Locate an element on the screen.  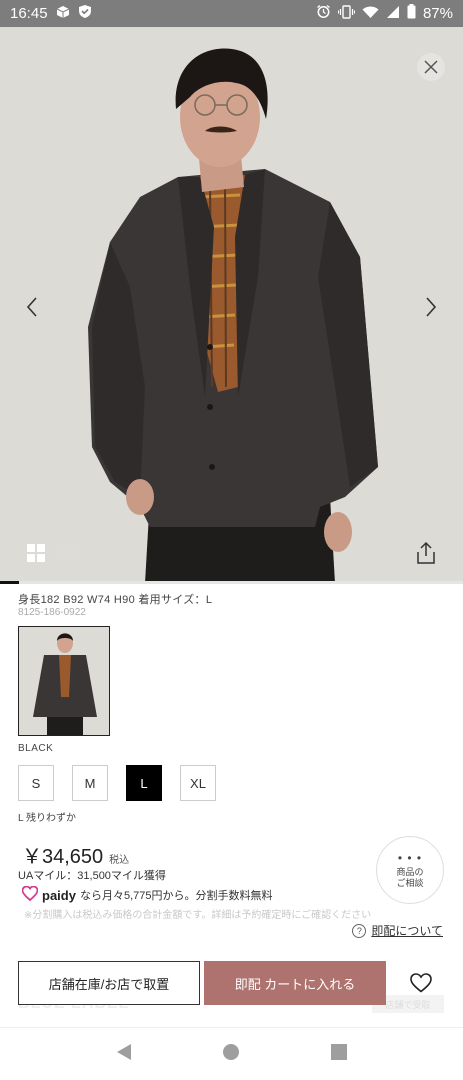
image-counter: 1/25 is located at coordinates (67, 554).